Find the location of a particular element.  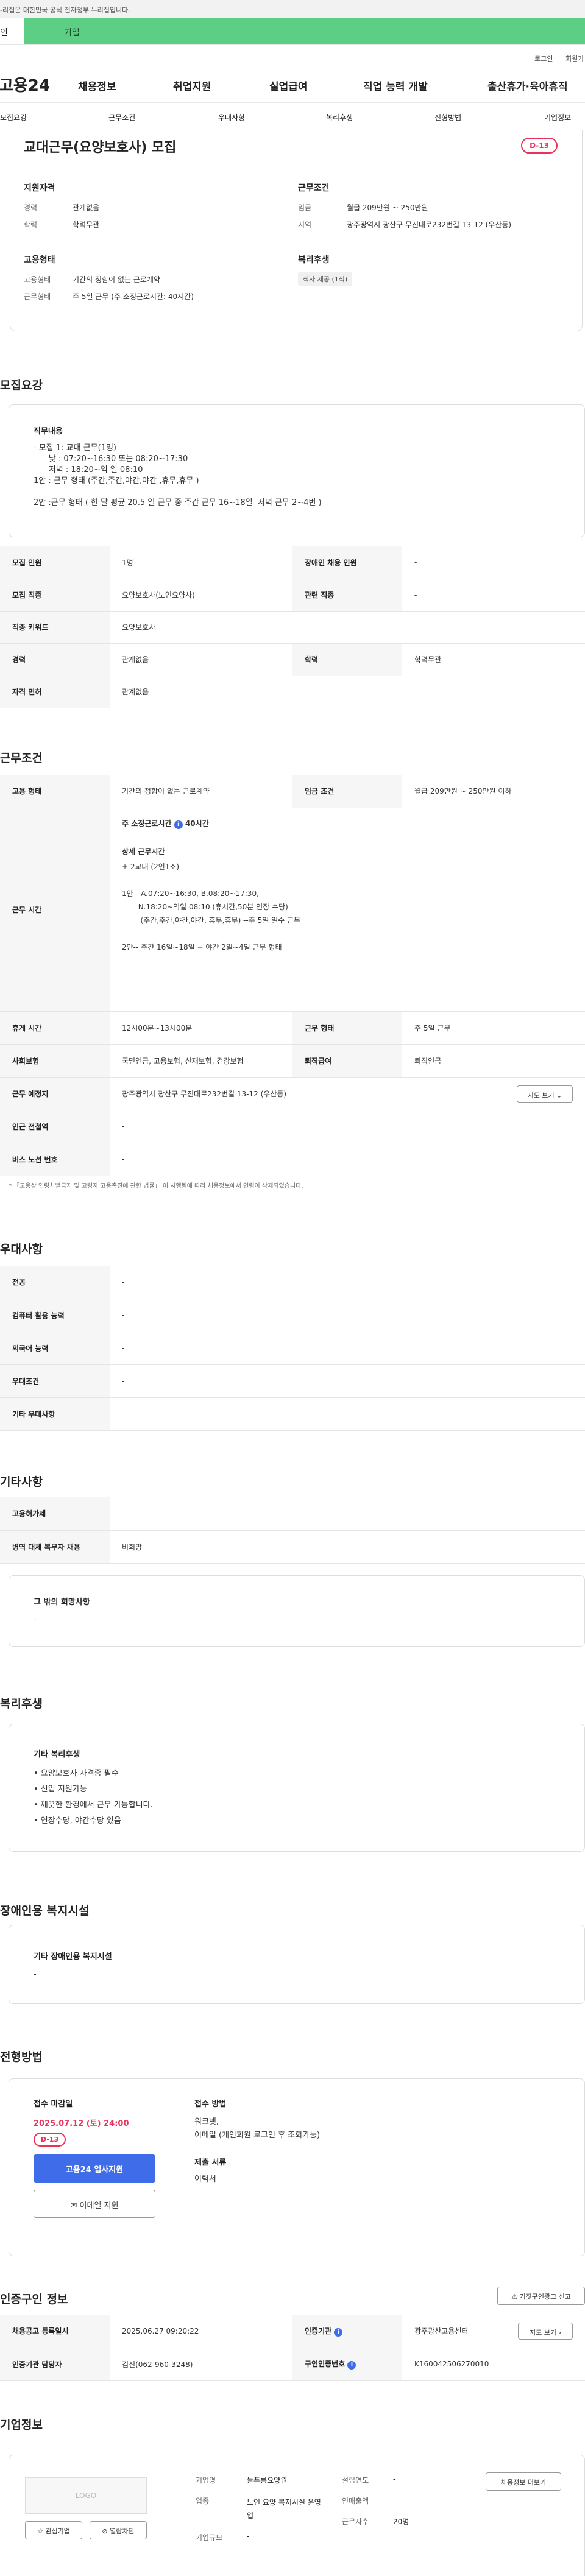

signup-link: 회원가 is located at coordinates (575, 58).